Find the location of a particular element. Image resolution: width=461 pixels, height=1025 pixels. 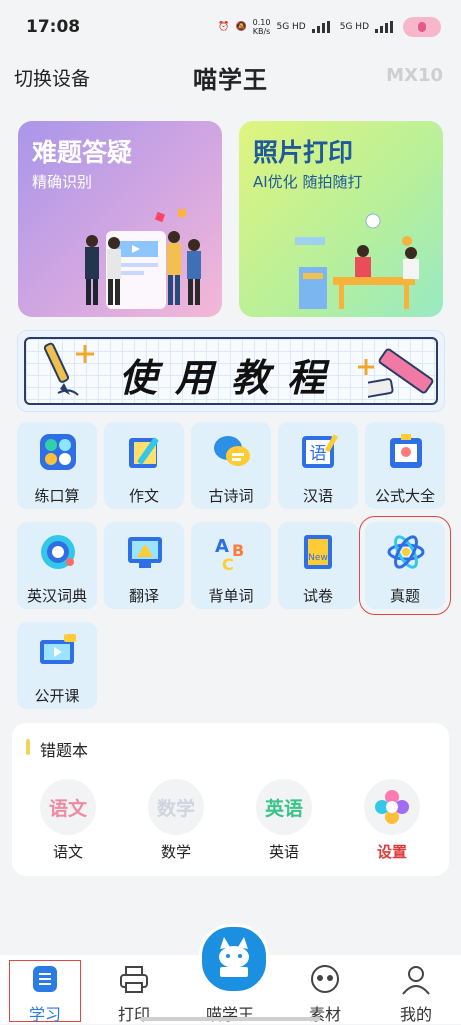

printer-icon is located at coordinates (134, 979).